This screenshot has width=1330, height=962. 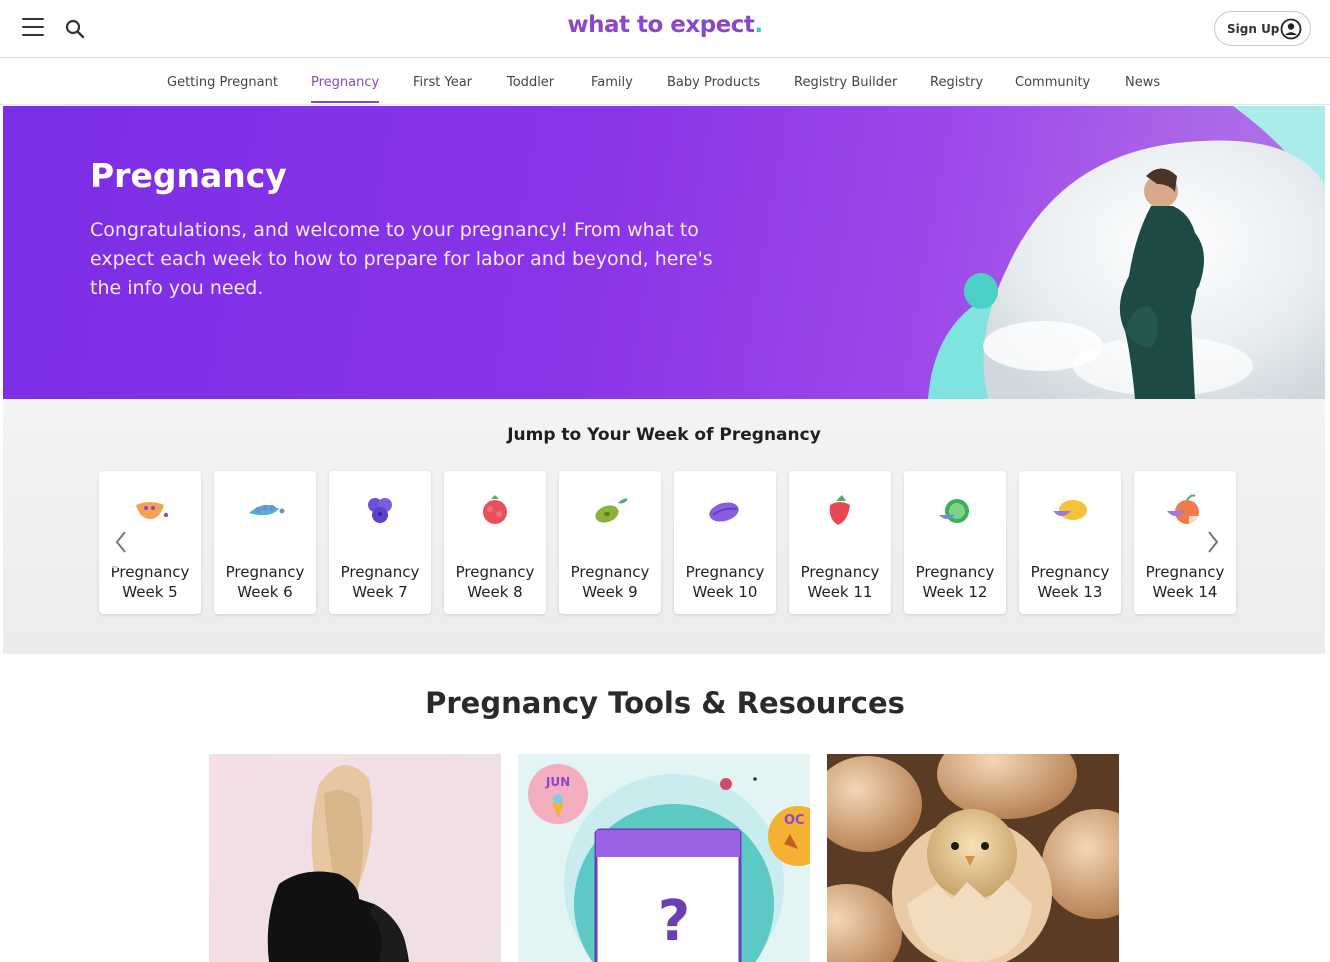 What do you see at coordinates (794, 820) in the screenshot?
I see `oct-badge: OC` at bounding box center [794, 820].